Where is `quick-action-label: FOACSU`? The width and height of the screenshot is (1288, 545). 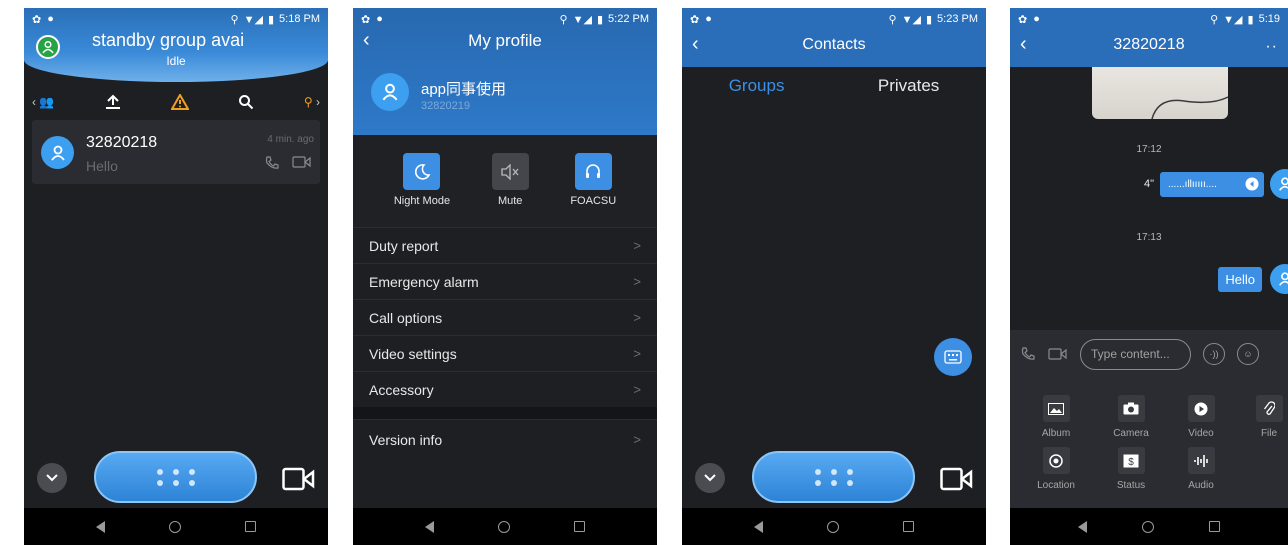
quick-action-label: FOACSU is located at coordinates (593, 201).